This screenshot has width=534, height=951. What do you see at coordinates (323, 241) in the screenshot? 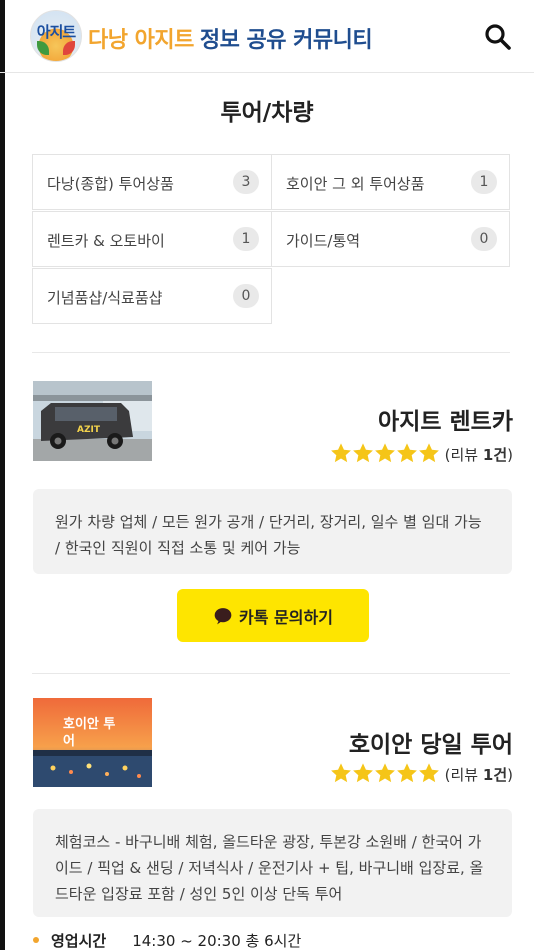
I see `category-label: 가이드/통역` at bounding box center [323, 241].